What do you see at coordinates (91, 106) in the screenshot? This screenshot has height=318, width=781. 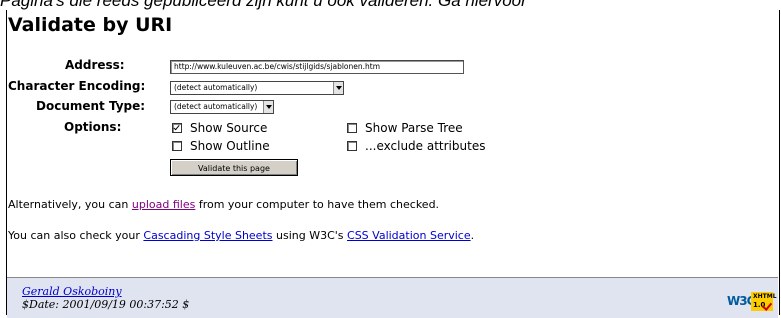 I see `doctype-label: Document Type:` at bounding box center [91, 106].